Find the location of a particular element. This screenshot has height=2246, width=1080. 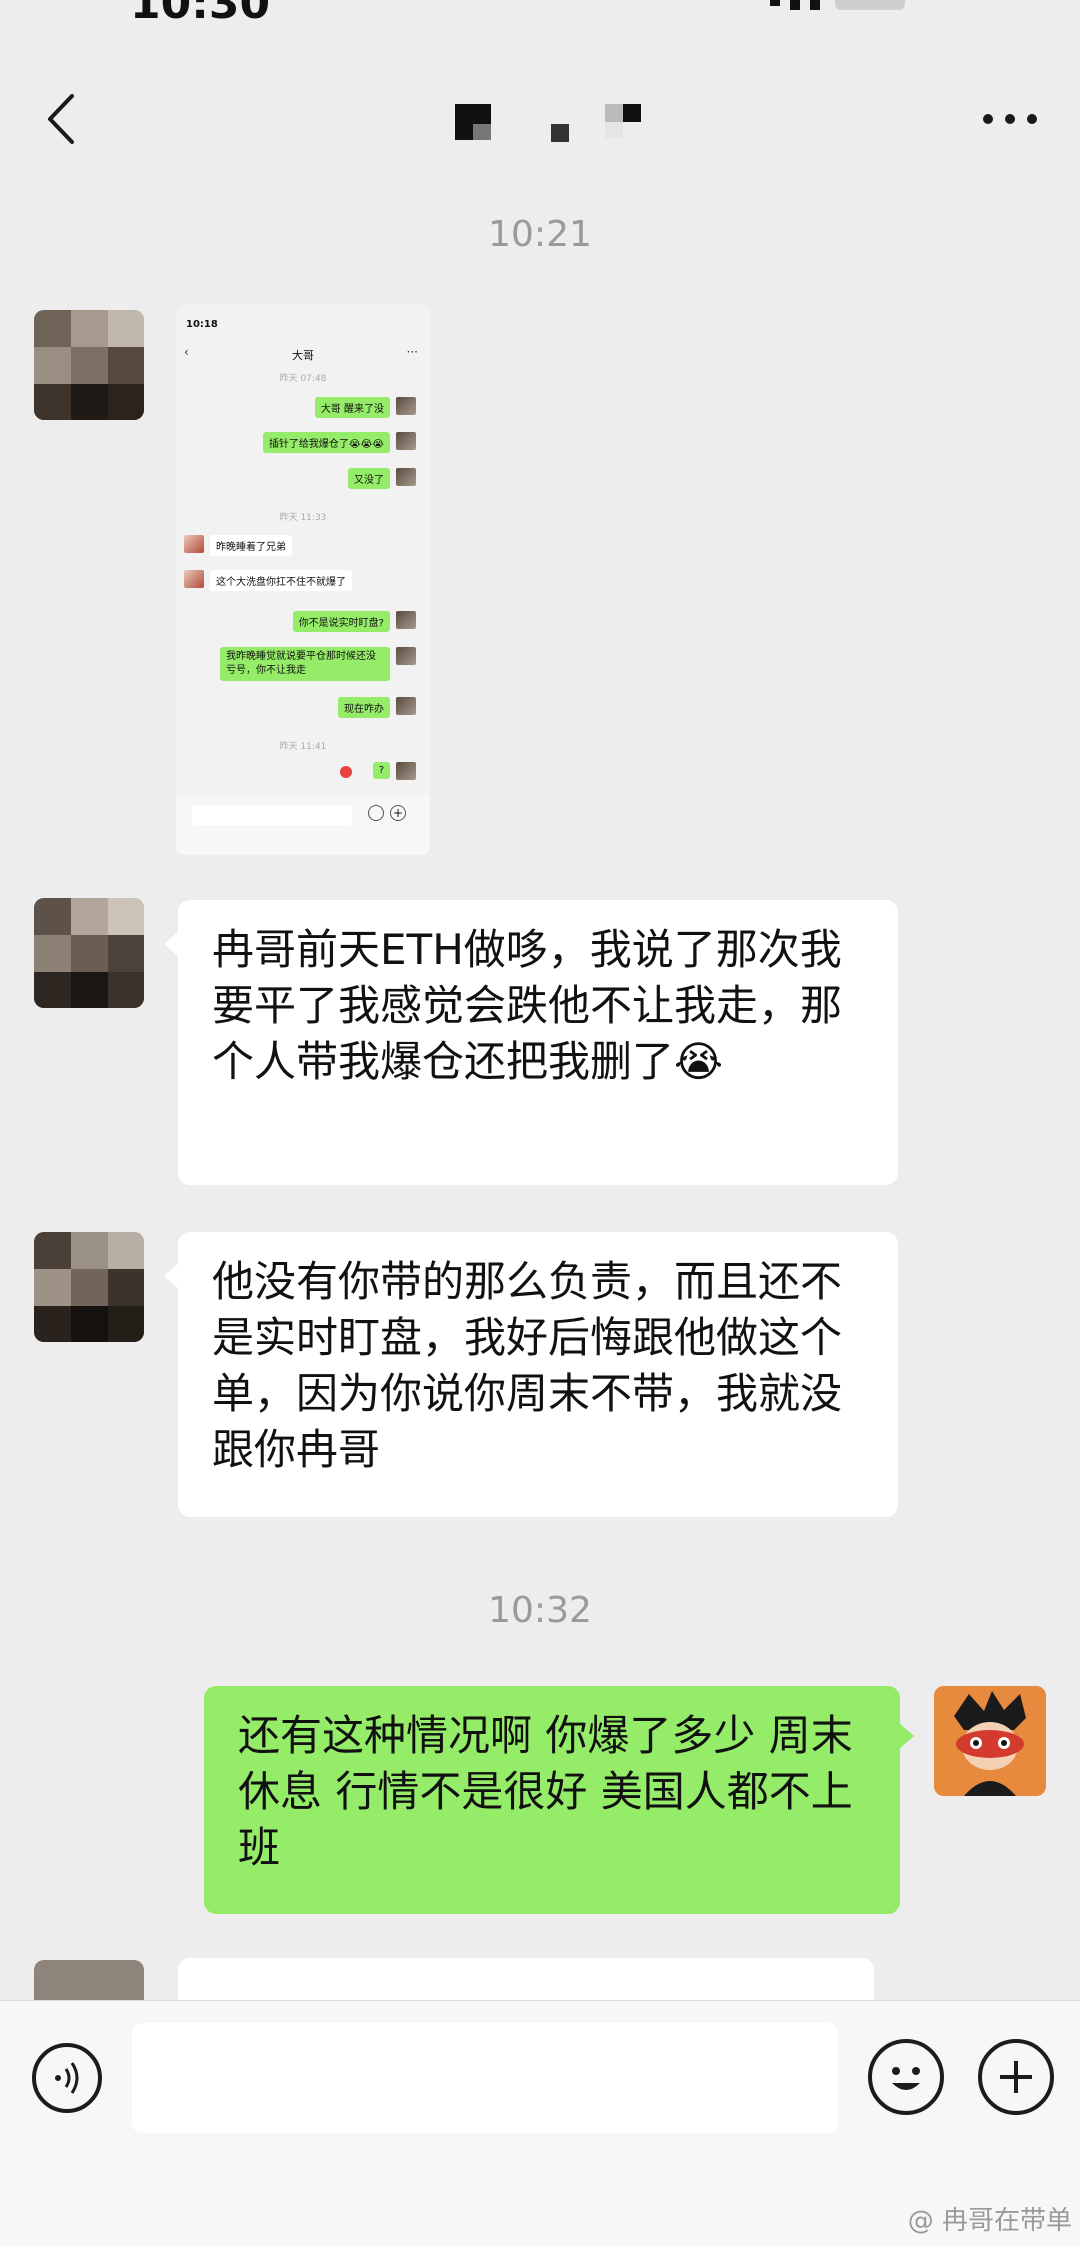

shot-more-icon: ··· is located at coordinates (412, 352).